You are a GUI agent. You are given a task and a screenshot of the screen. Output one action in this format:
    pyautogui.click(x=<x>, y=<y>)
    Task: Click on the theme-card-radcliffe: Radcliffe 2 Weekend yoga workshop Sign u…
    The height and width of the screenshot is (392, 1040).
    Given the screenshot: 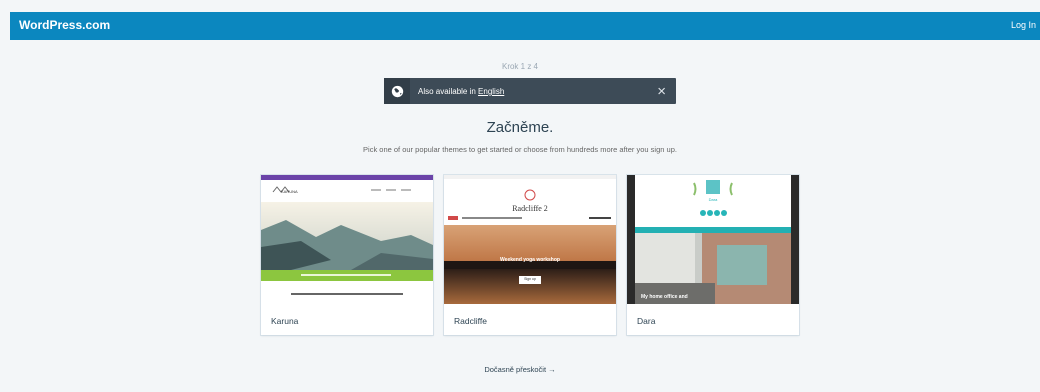 What is the action you would take?
    pyautogui.click(x=530, y=255)
    